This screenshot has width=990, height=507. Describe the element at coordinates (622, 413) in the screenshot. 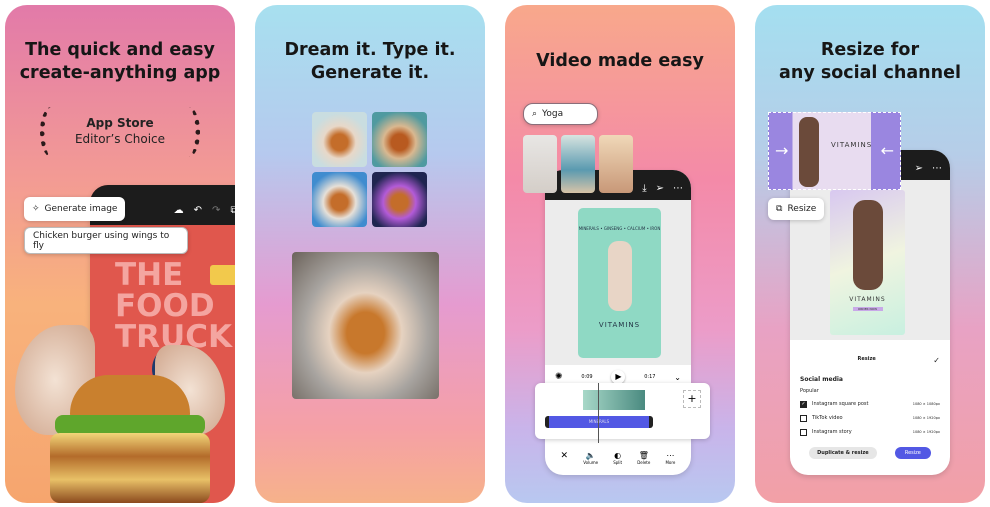

I see `timeline-panel: + MINERALS` at that location.